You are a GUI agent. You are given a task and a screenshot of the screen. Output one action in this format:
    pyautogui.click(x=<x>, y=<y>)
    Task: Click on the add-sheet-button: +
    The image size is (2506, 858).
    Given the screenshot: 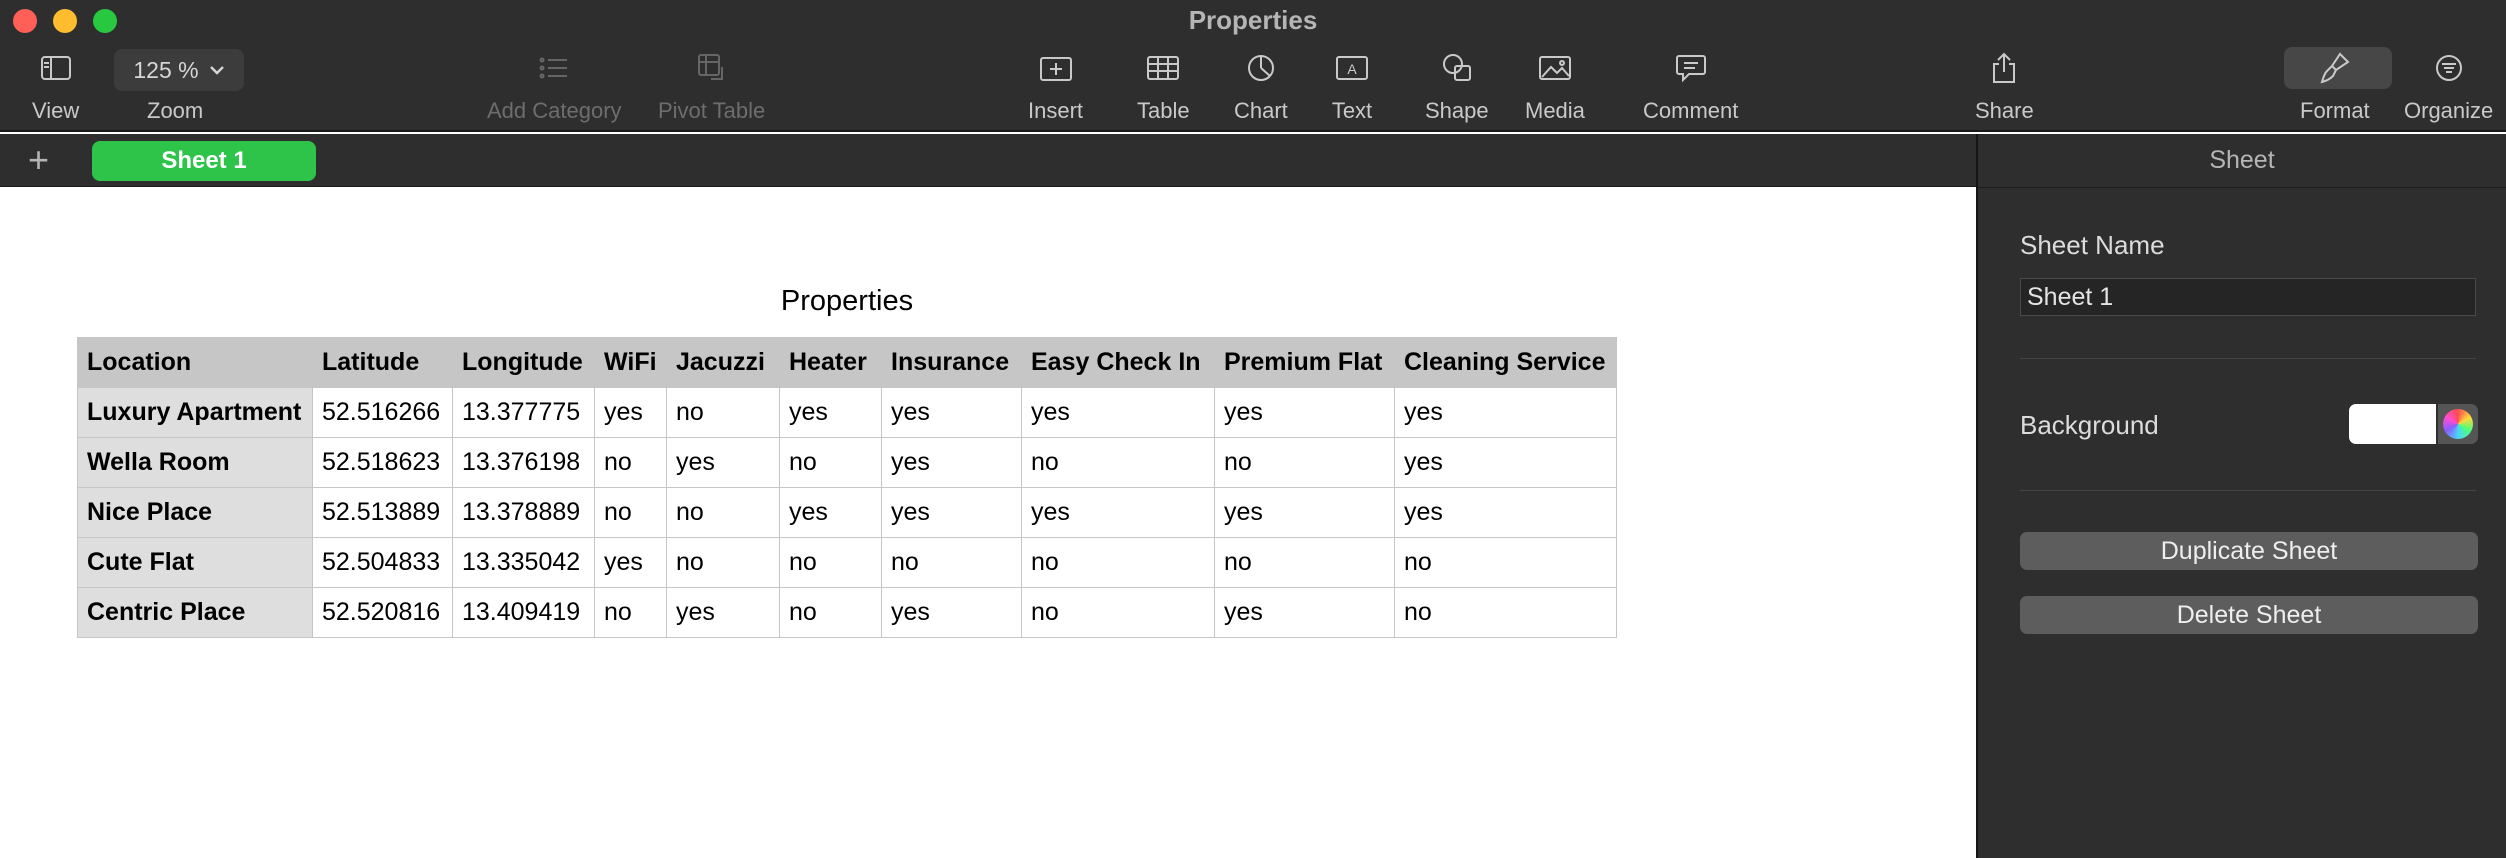 What is the action you would take?
    pyautogui.click(x=38, y=160)
    